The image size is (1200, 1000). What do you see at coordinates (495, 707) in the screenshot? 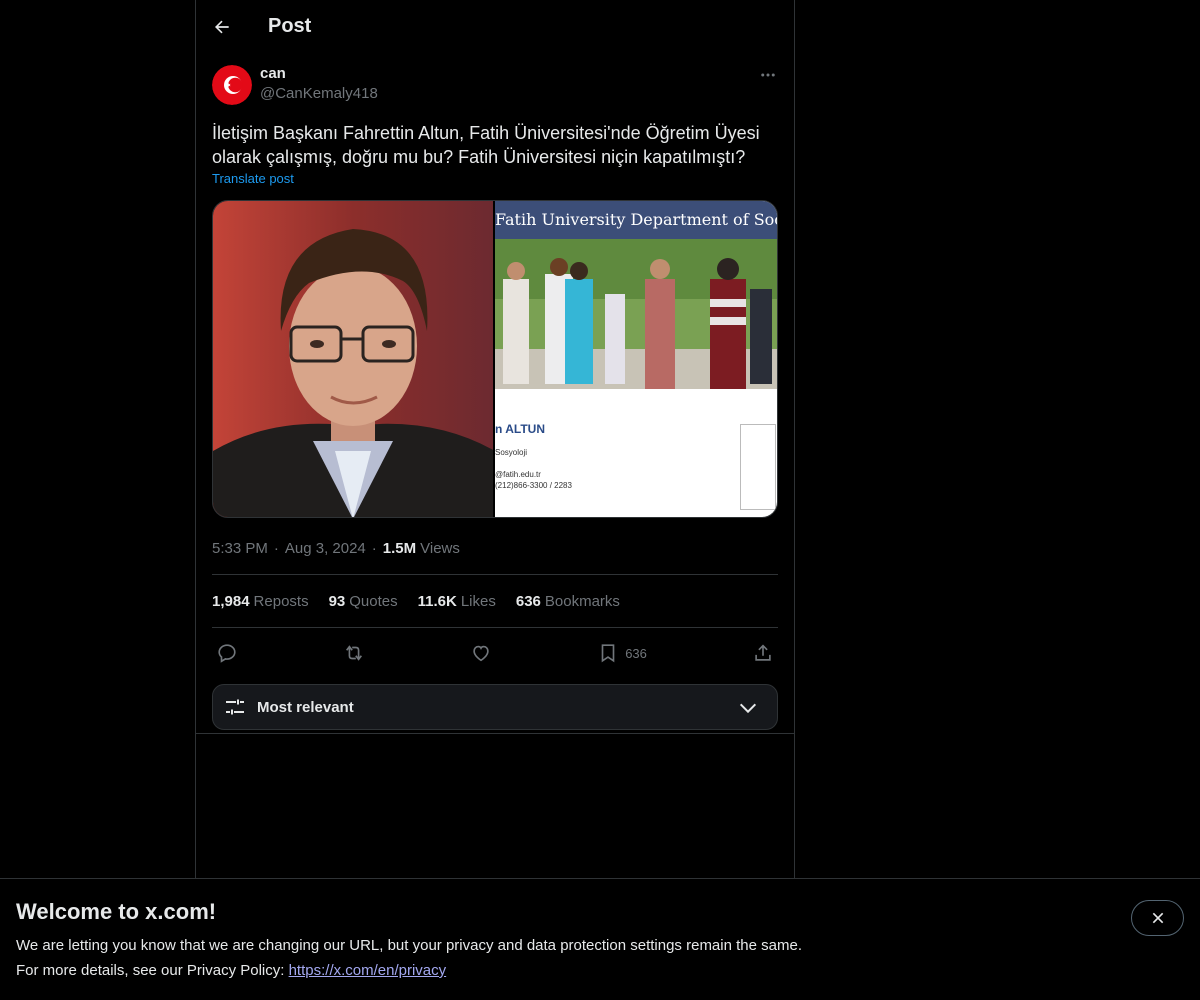
I see `reply-sort-dropdown: Most relevant` at bounding box center [495, 707].